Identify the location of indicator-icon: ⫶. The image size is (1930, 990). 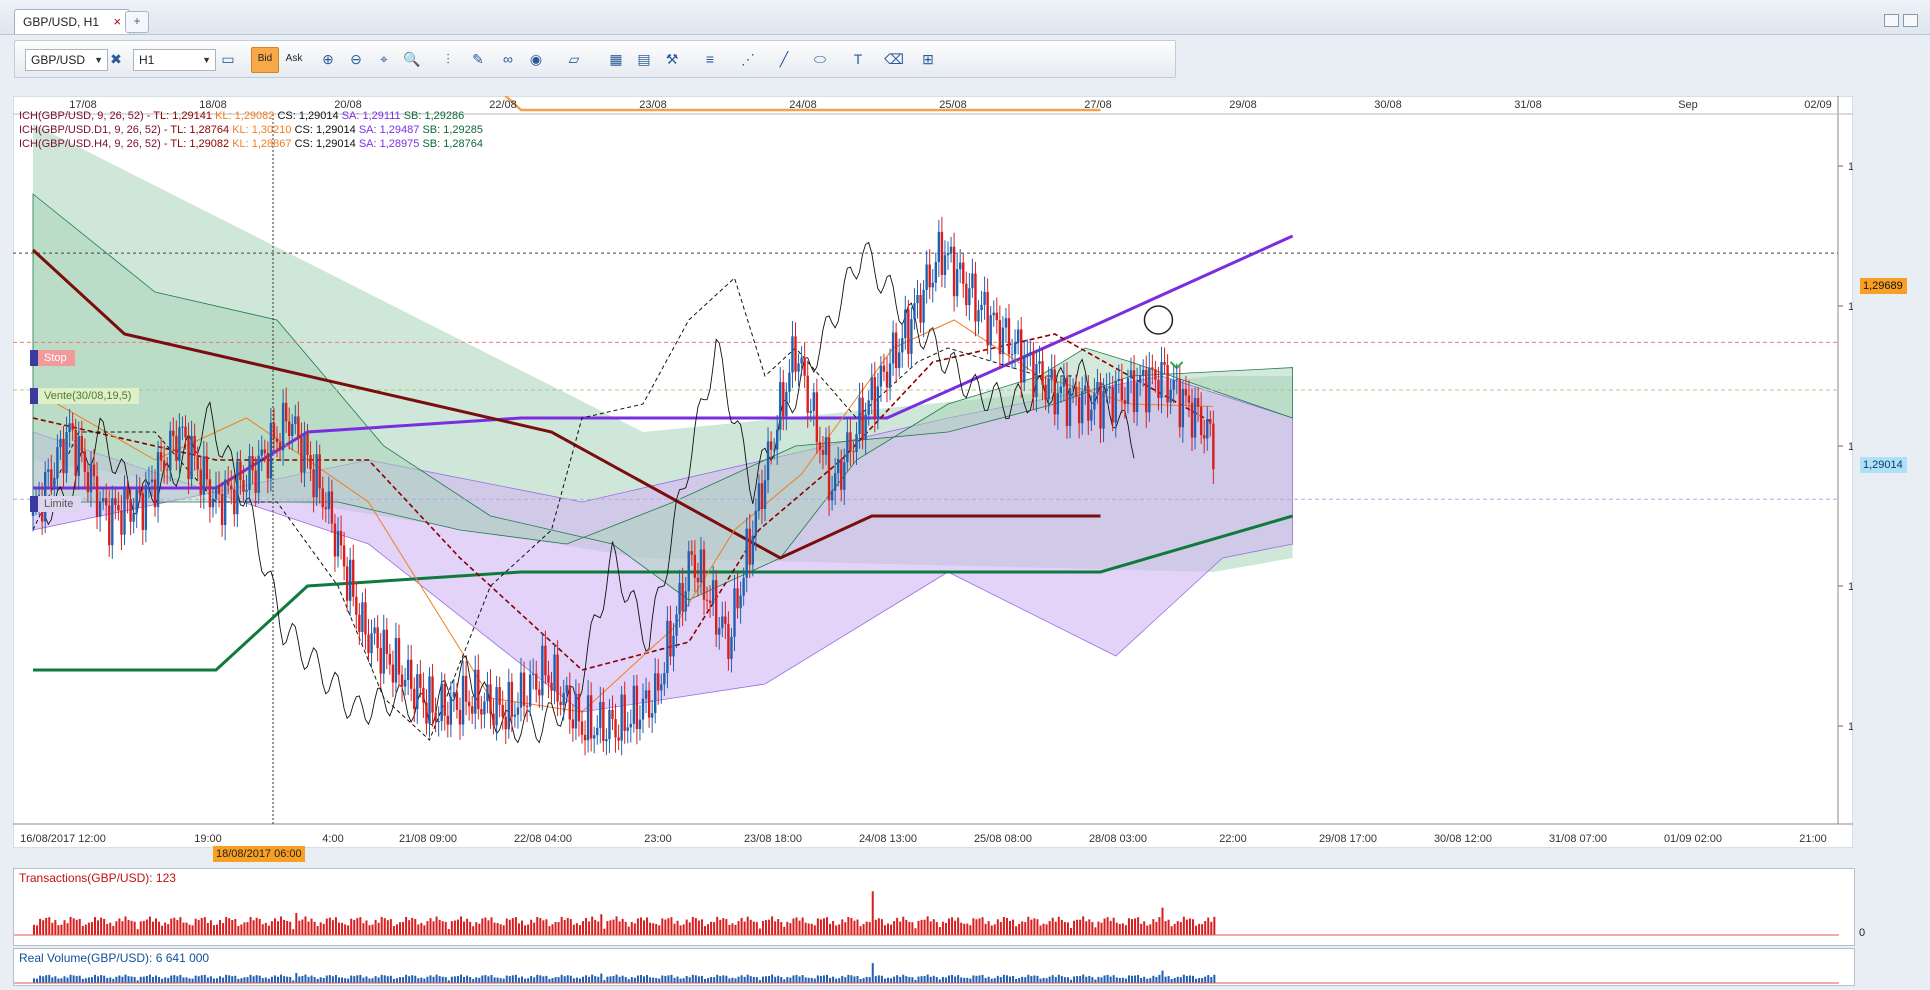
(448, 59).